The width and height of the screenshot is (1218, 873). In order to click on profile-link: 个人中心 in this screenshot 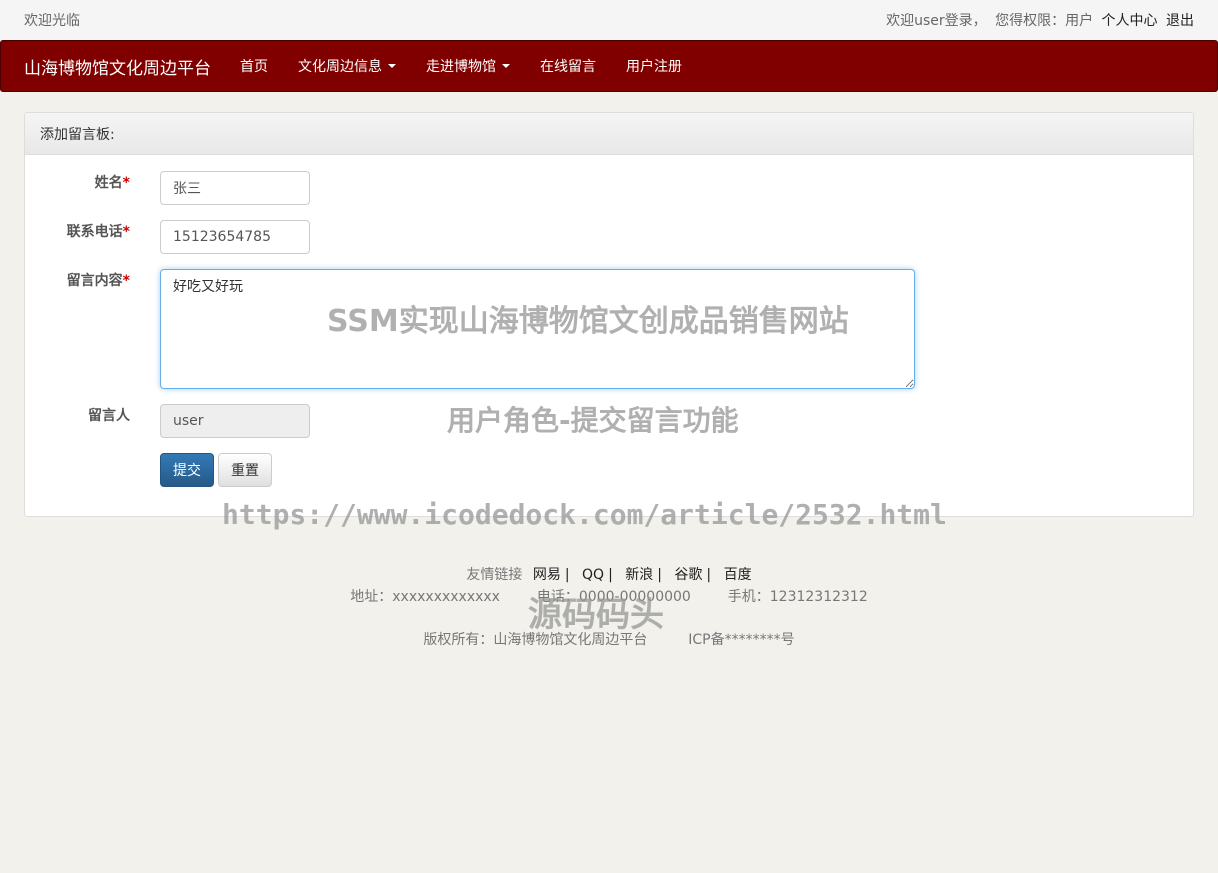, I will do `click(1130, 21)`.